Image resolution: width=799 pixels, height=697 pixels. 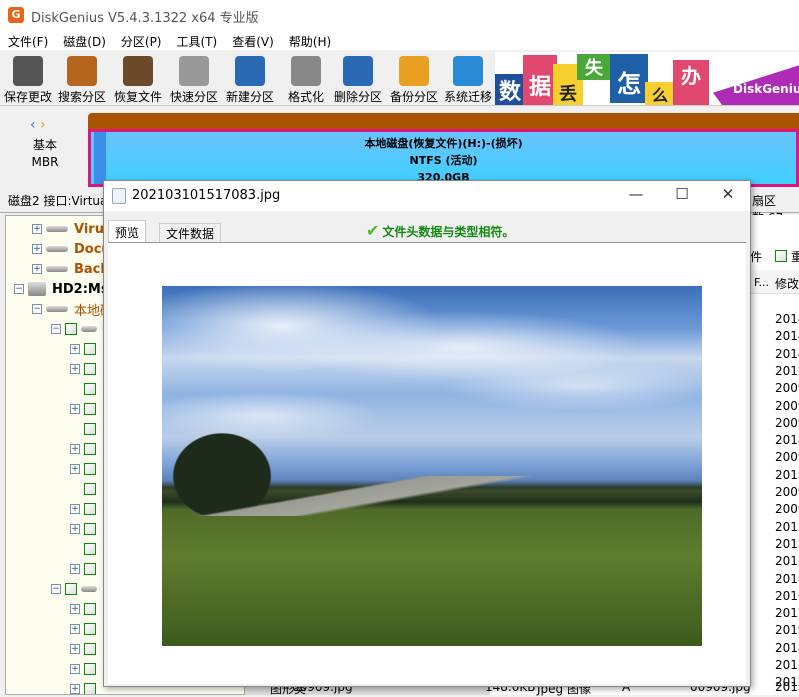 What do you see at coordinates (443, 121) in the screenshot?
I see `disk-bar` at bounding box center [443, 121].